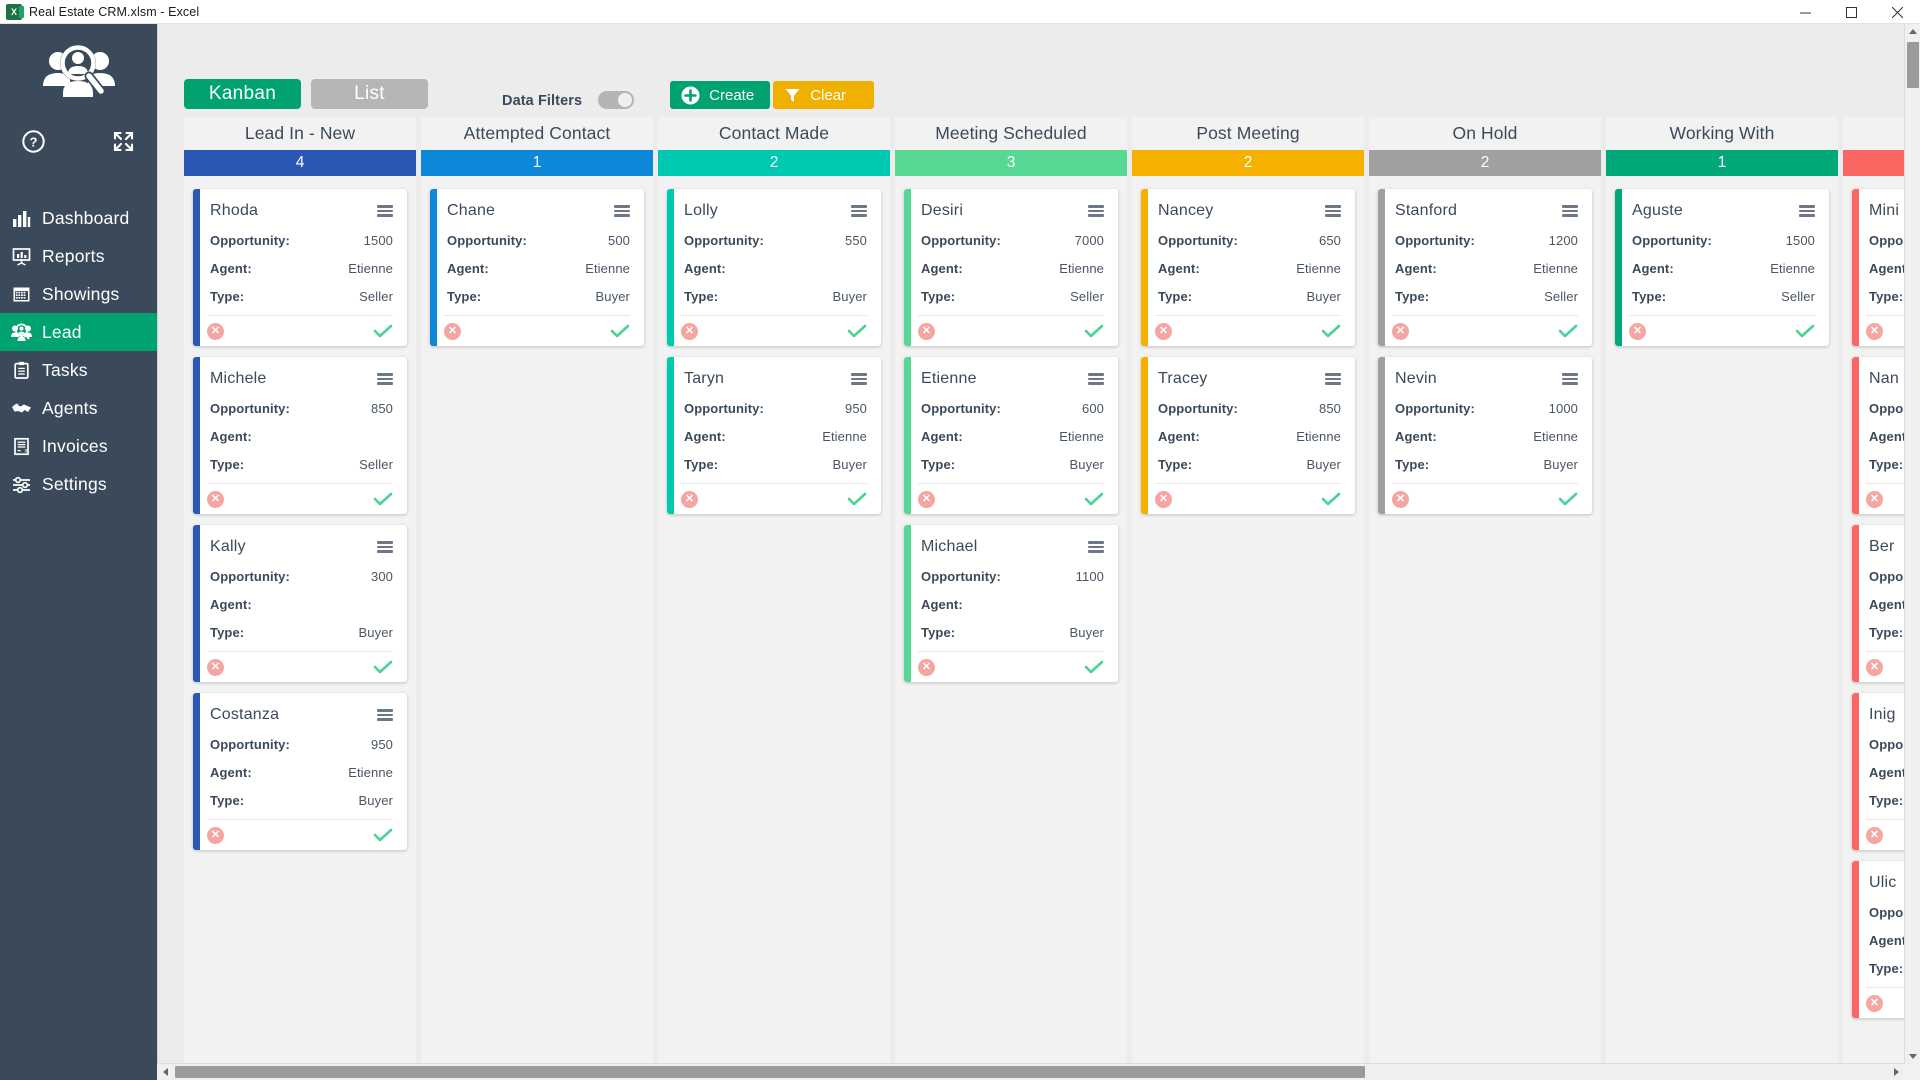 This screenshot has height=1080, width=1920. Describe the element at coordinates (1897, 12) in the screenshot. I see `close-button` at that location.